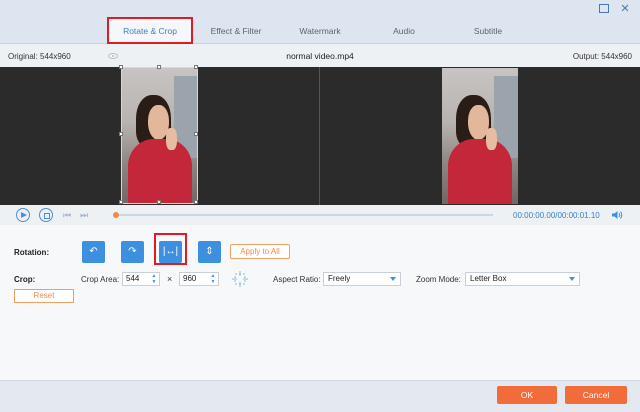 The width and height of the screenshot is (640, 412). Describe the element at coordinates (32, 252) in the screenshot. I see `rotation-label: Rotation:` at that location.